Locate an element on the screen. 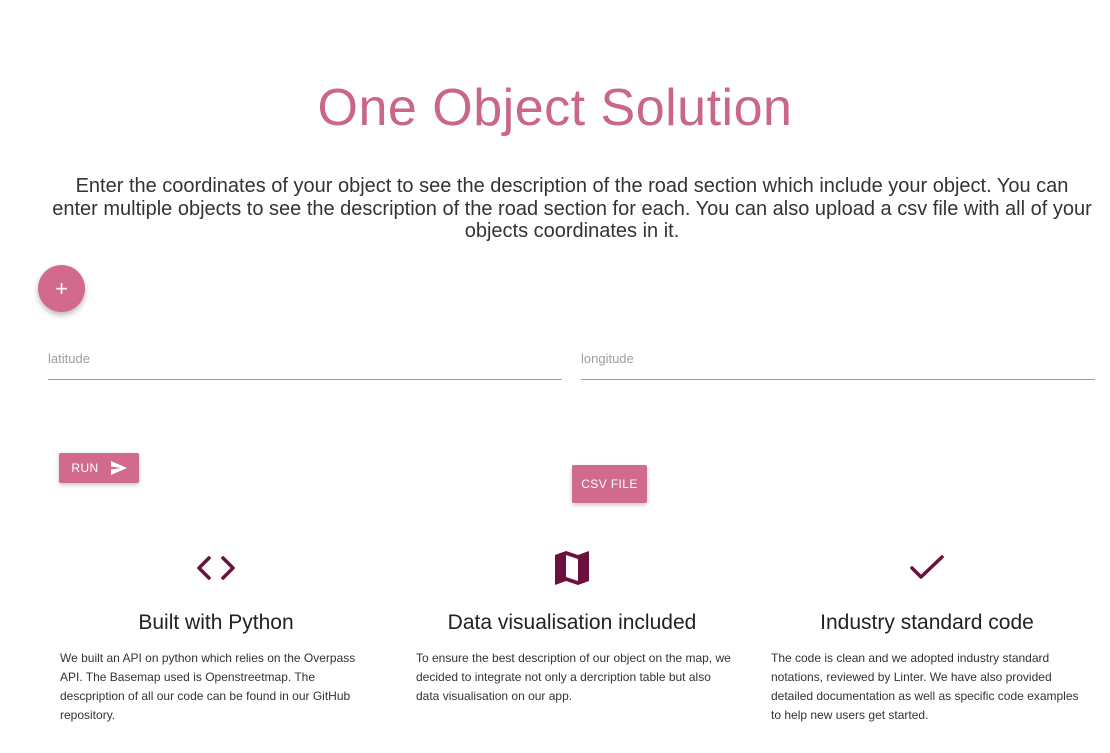 The width and height of the screenshot is (1110, 753). page-title: One Object Solution is located at coordinates (555, 108).